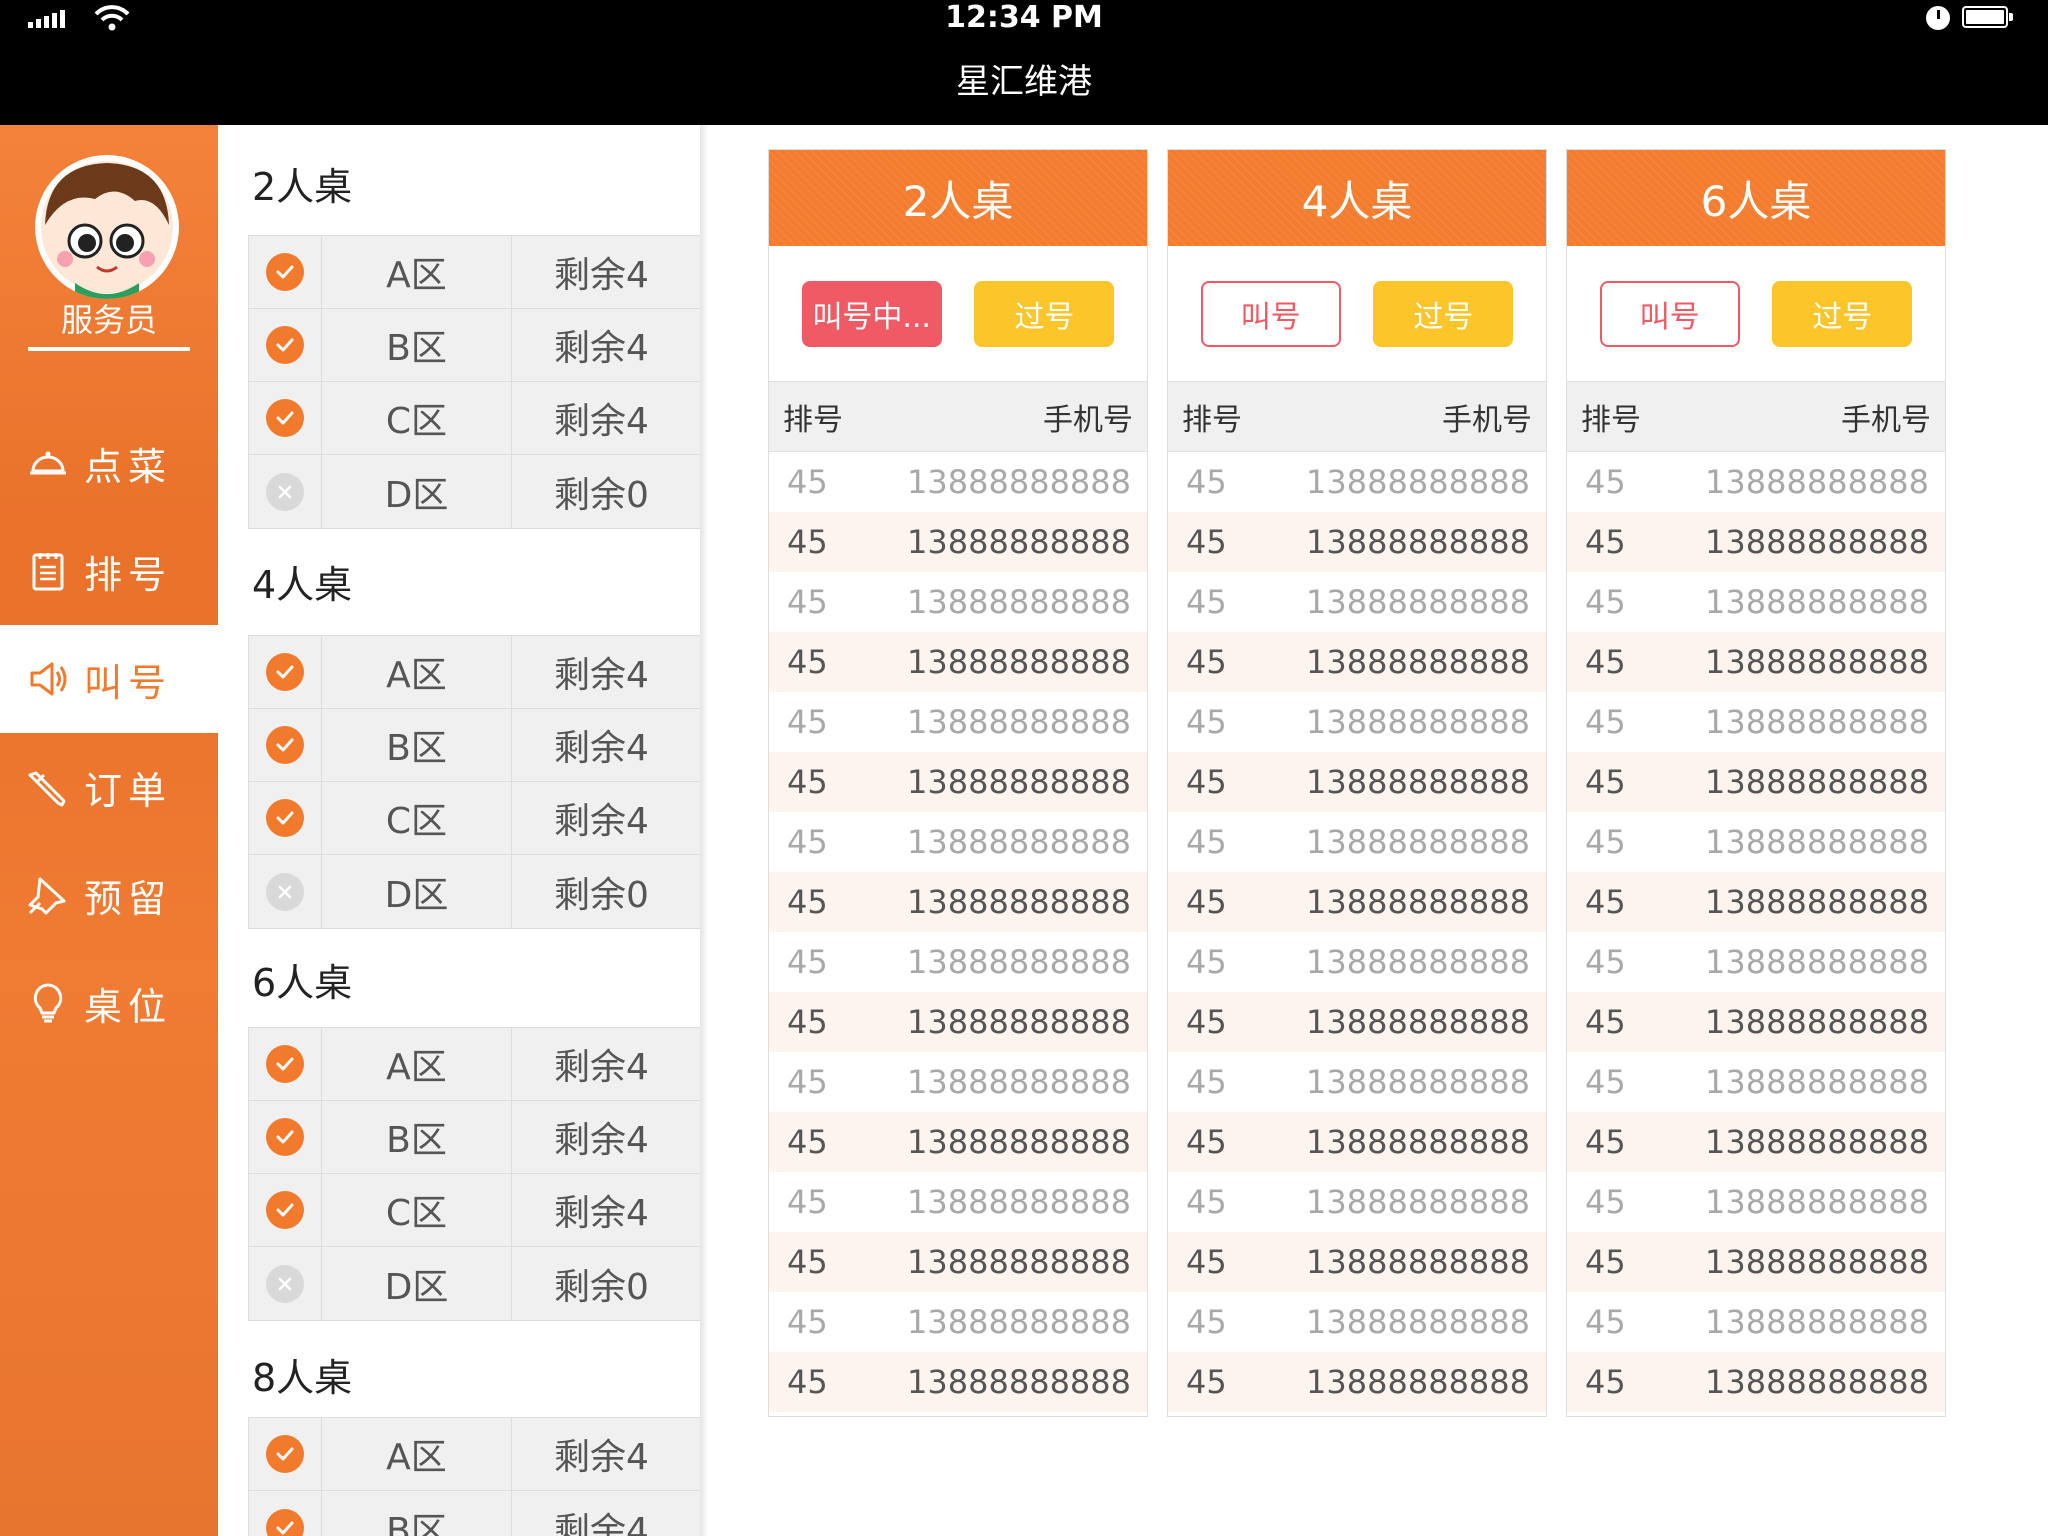  I want to click on nav-item-orders: 订单, so click(109, 787).